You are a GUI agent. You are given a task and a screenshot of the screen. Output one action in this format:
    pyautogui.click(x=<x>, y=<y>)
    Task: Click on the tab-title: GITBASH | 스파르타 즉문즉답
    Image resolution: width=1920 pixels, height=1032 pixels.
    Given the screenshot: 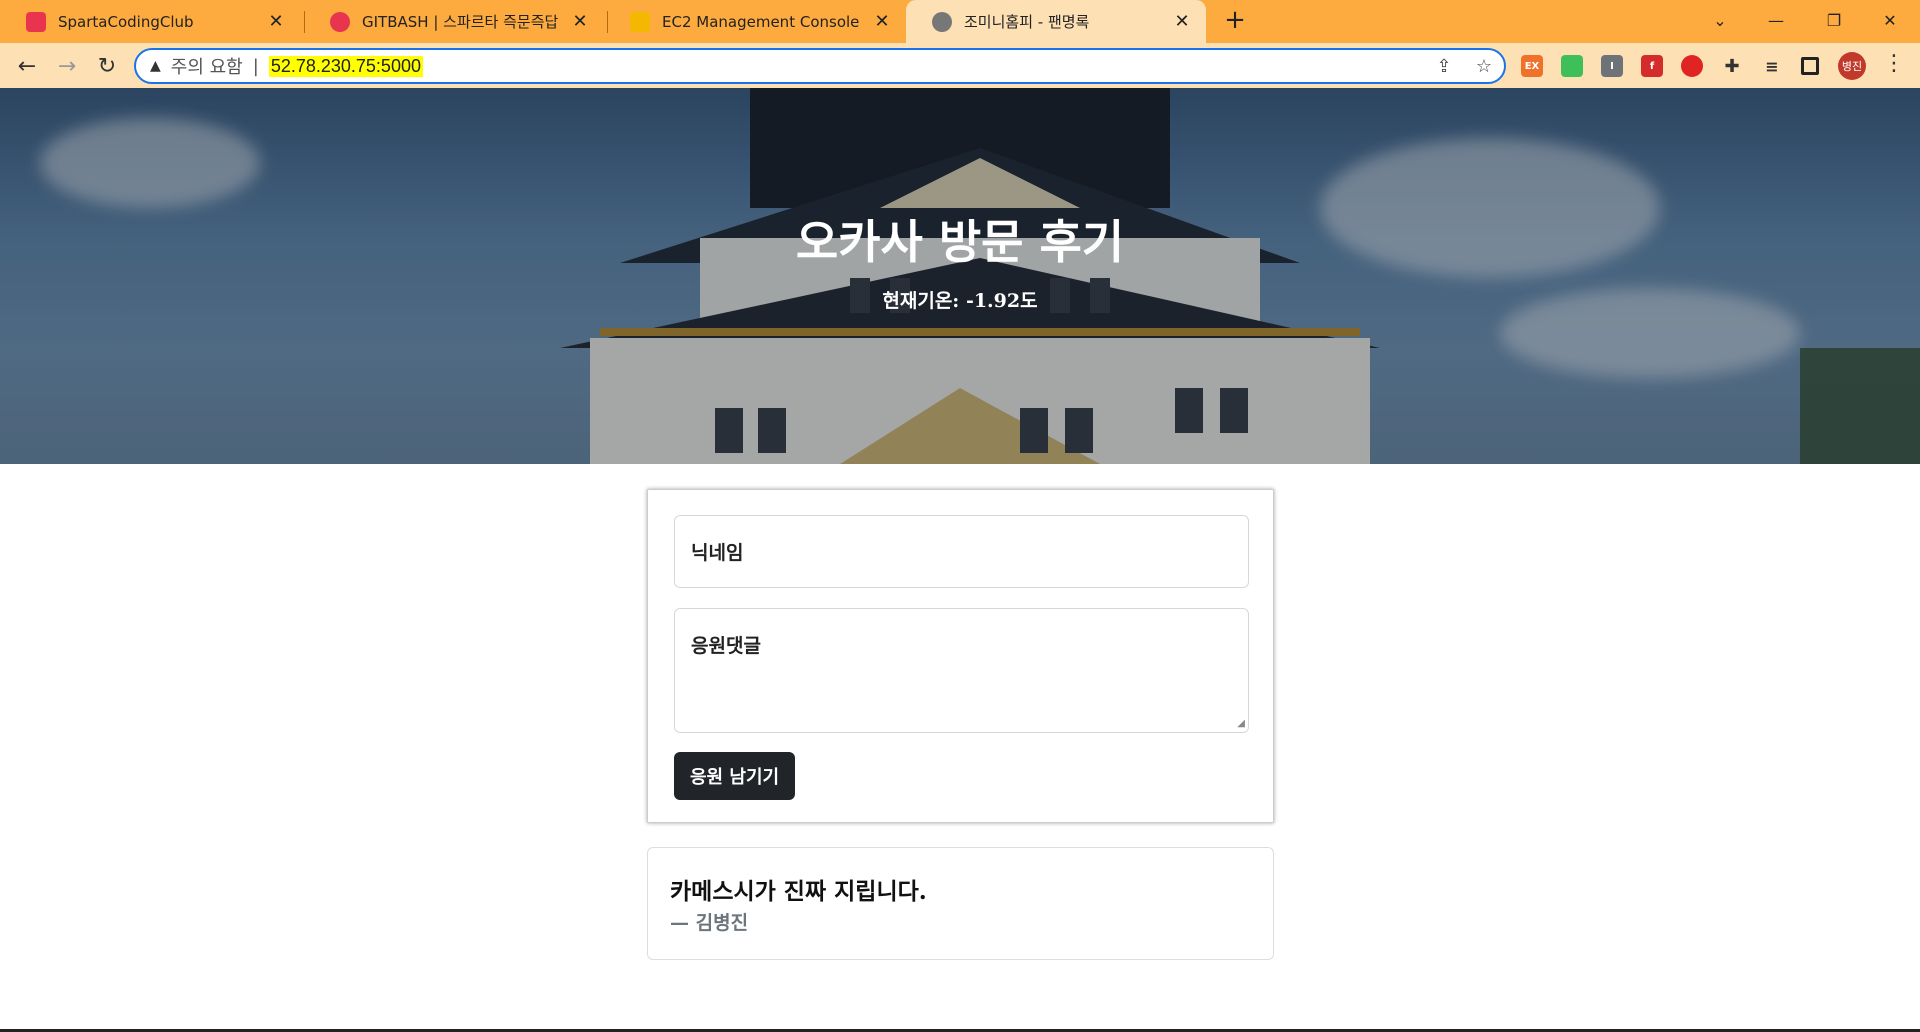 What is the action you would take?
    pyautogui.click(x=460, y=22)
    